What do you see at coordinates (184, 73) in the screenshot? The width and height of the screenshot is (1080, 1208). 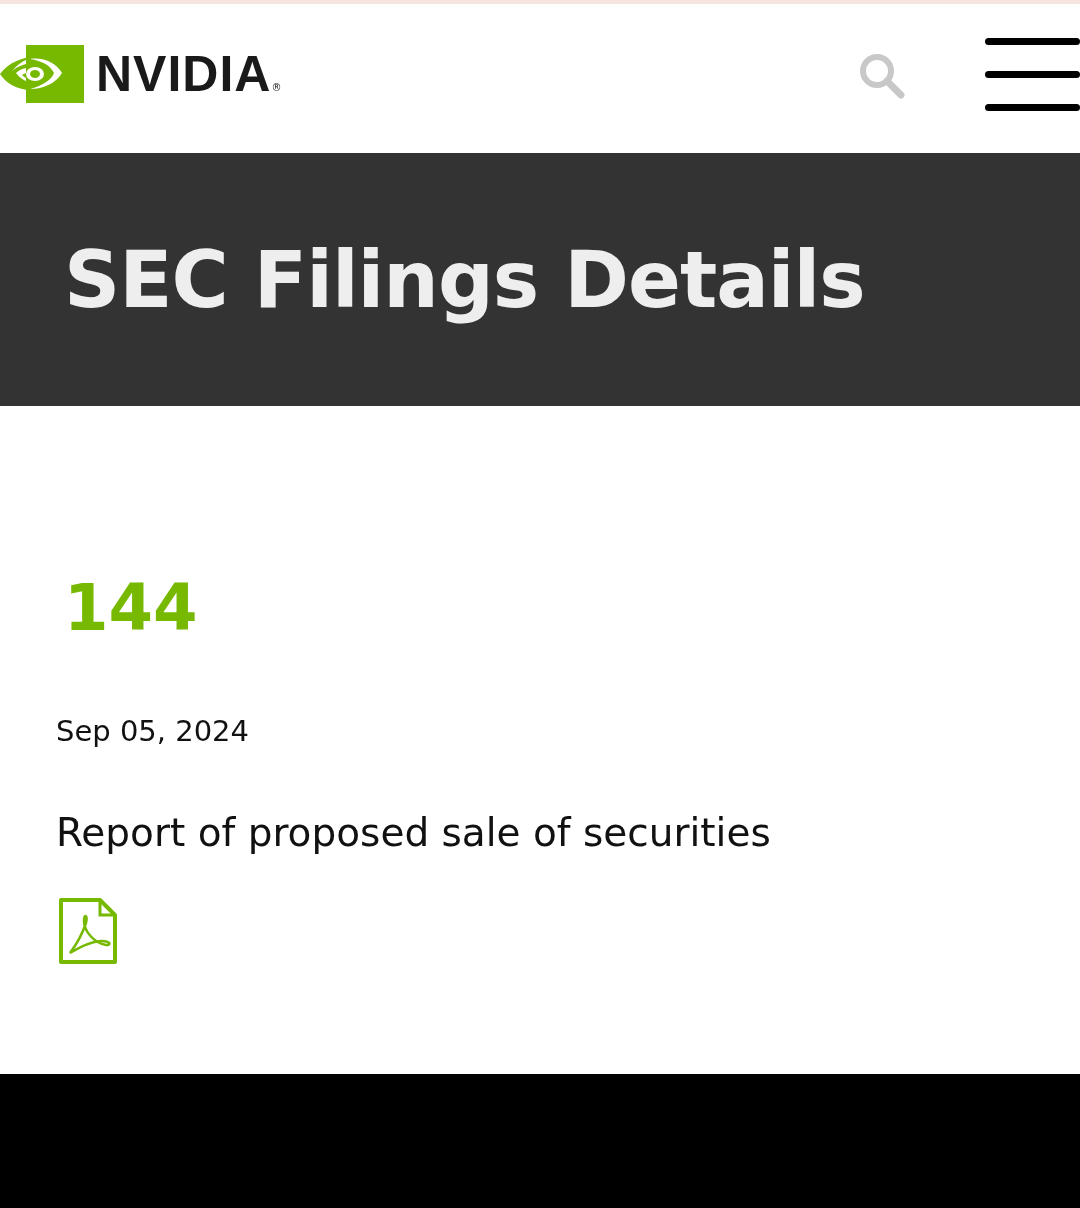 I see `logo-wordmark: NVIDIA` at bounding box center [184, 73].